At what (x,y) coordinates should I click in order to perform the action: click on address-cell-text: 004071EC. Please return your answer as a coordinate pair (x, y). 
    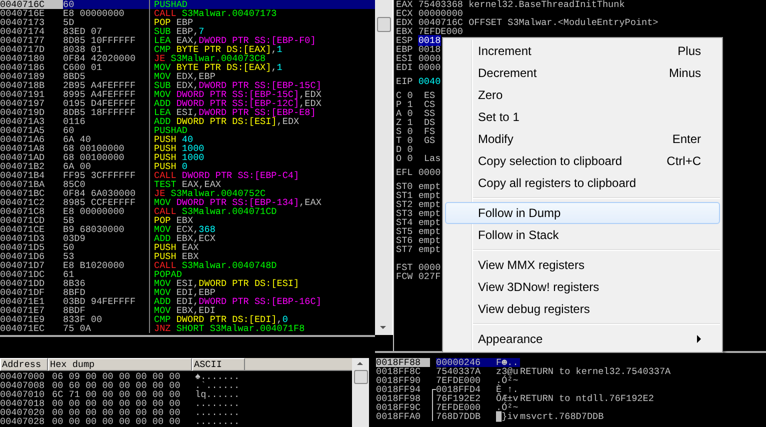
    Looking at the image, I should click on (23, 328).